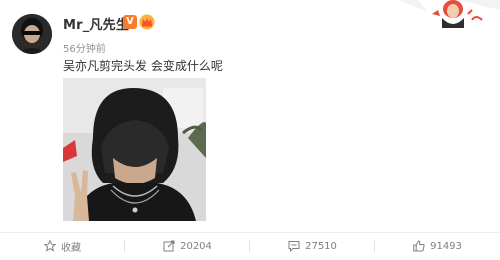  I want to click on thumbs-up-icon, so click(419, 246).